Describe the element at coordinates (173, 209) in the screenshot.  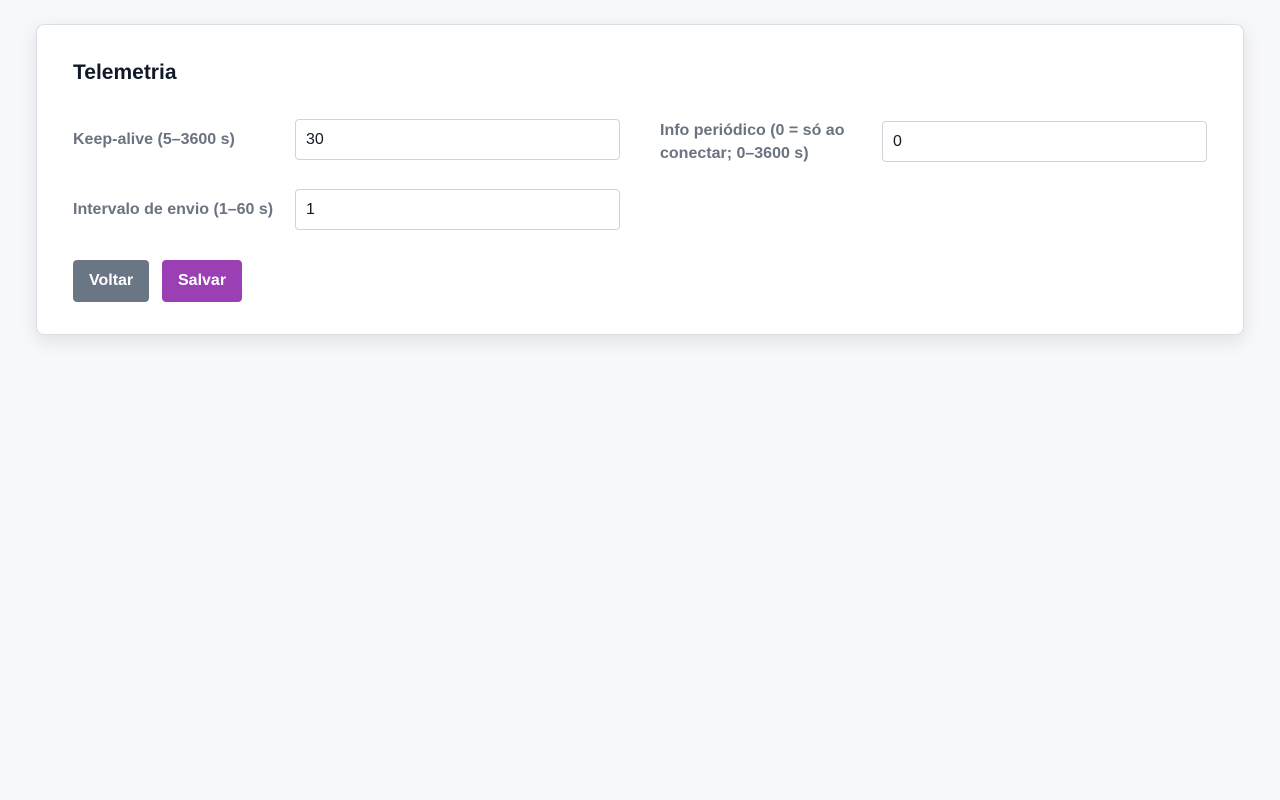
I see `intervalo-envio-label: Intervalo de envio (1–60 s)` at that location.